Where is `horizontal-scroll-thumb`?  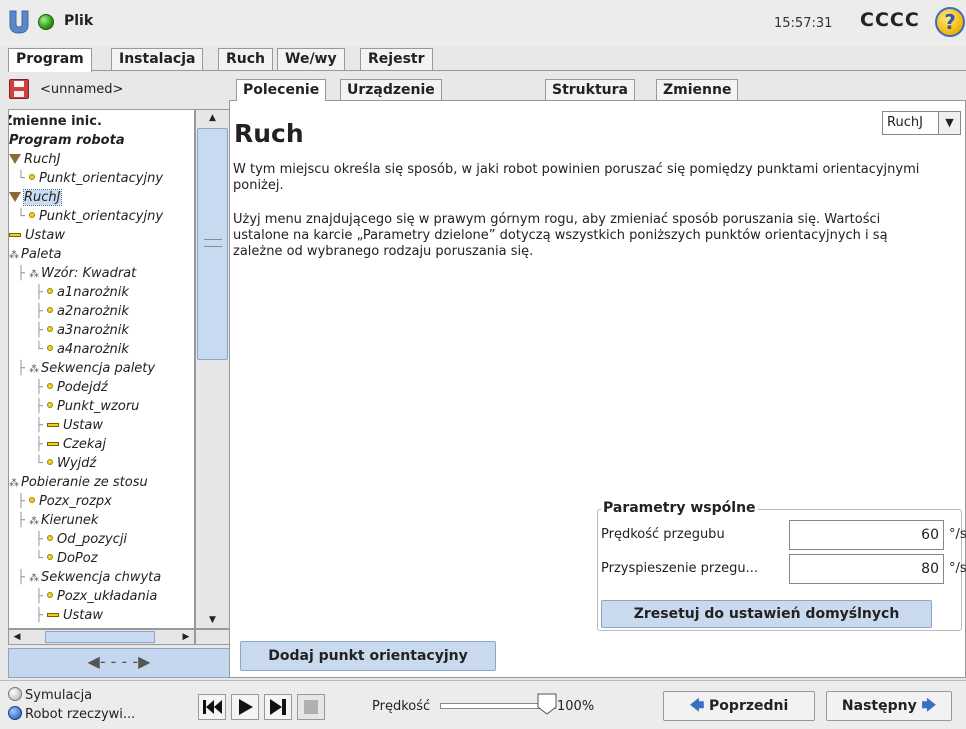
horizontal-scroll-thumb is located at coordinates (100, 637).